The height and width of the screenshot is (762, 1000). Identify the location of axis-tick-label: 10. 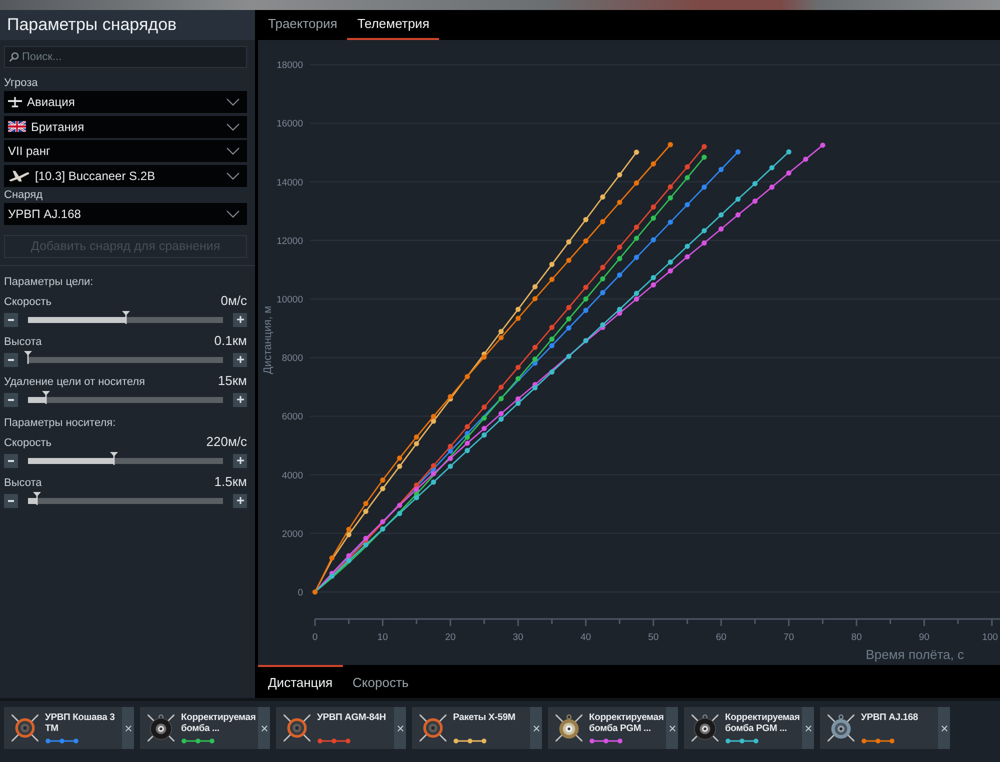
(382, 637).